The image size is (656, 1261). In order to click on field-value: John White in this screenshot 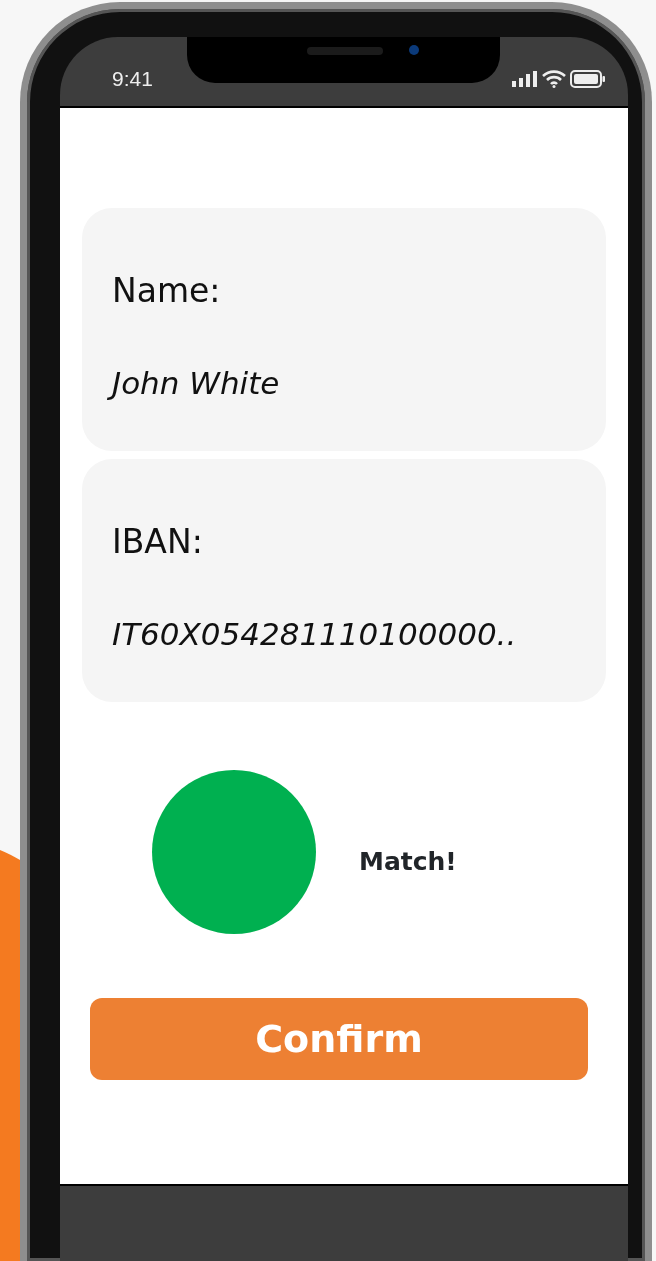, I will do `click(197, 382)`.